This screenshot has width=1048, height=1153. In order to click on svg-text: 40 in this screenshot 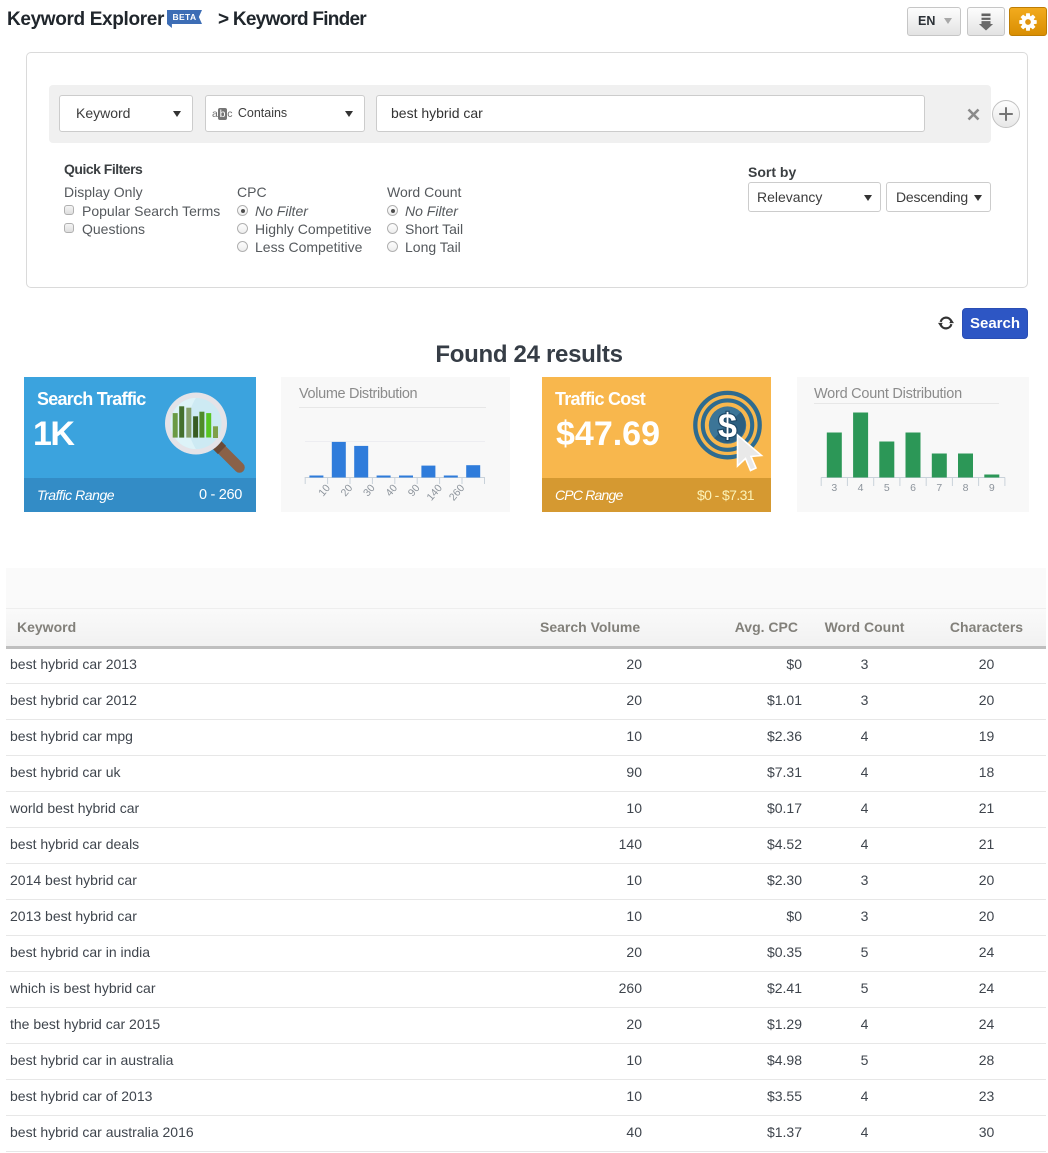, I will do `click(391, 490)`.